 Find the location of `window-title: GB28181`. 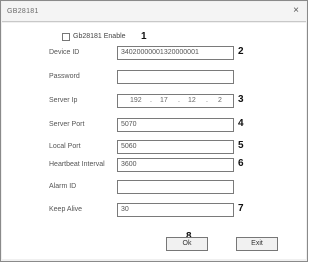

window-title: GB28181 is located at coordinates (23, 11).